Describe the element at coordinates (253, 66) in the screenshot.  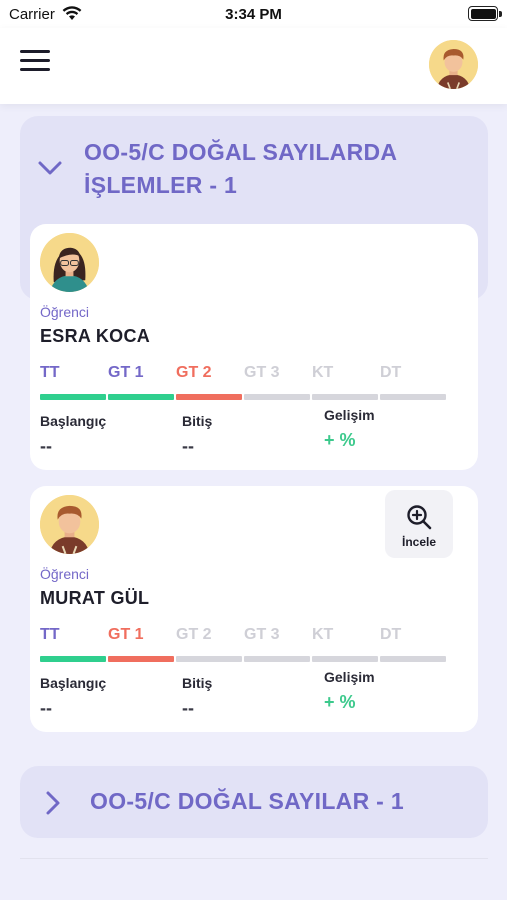
I see `app-header` at that location.